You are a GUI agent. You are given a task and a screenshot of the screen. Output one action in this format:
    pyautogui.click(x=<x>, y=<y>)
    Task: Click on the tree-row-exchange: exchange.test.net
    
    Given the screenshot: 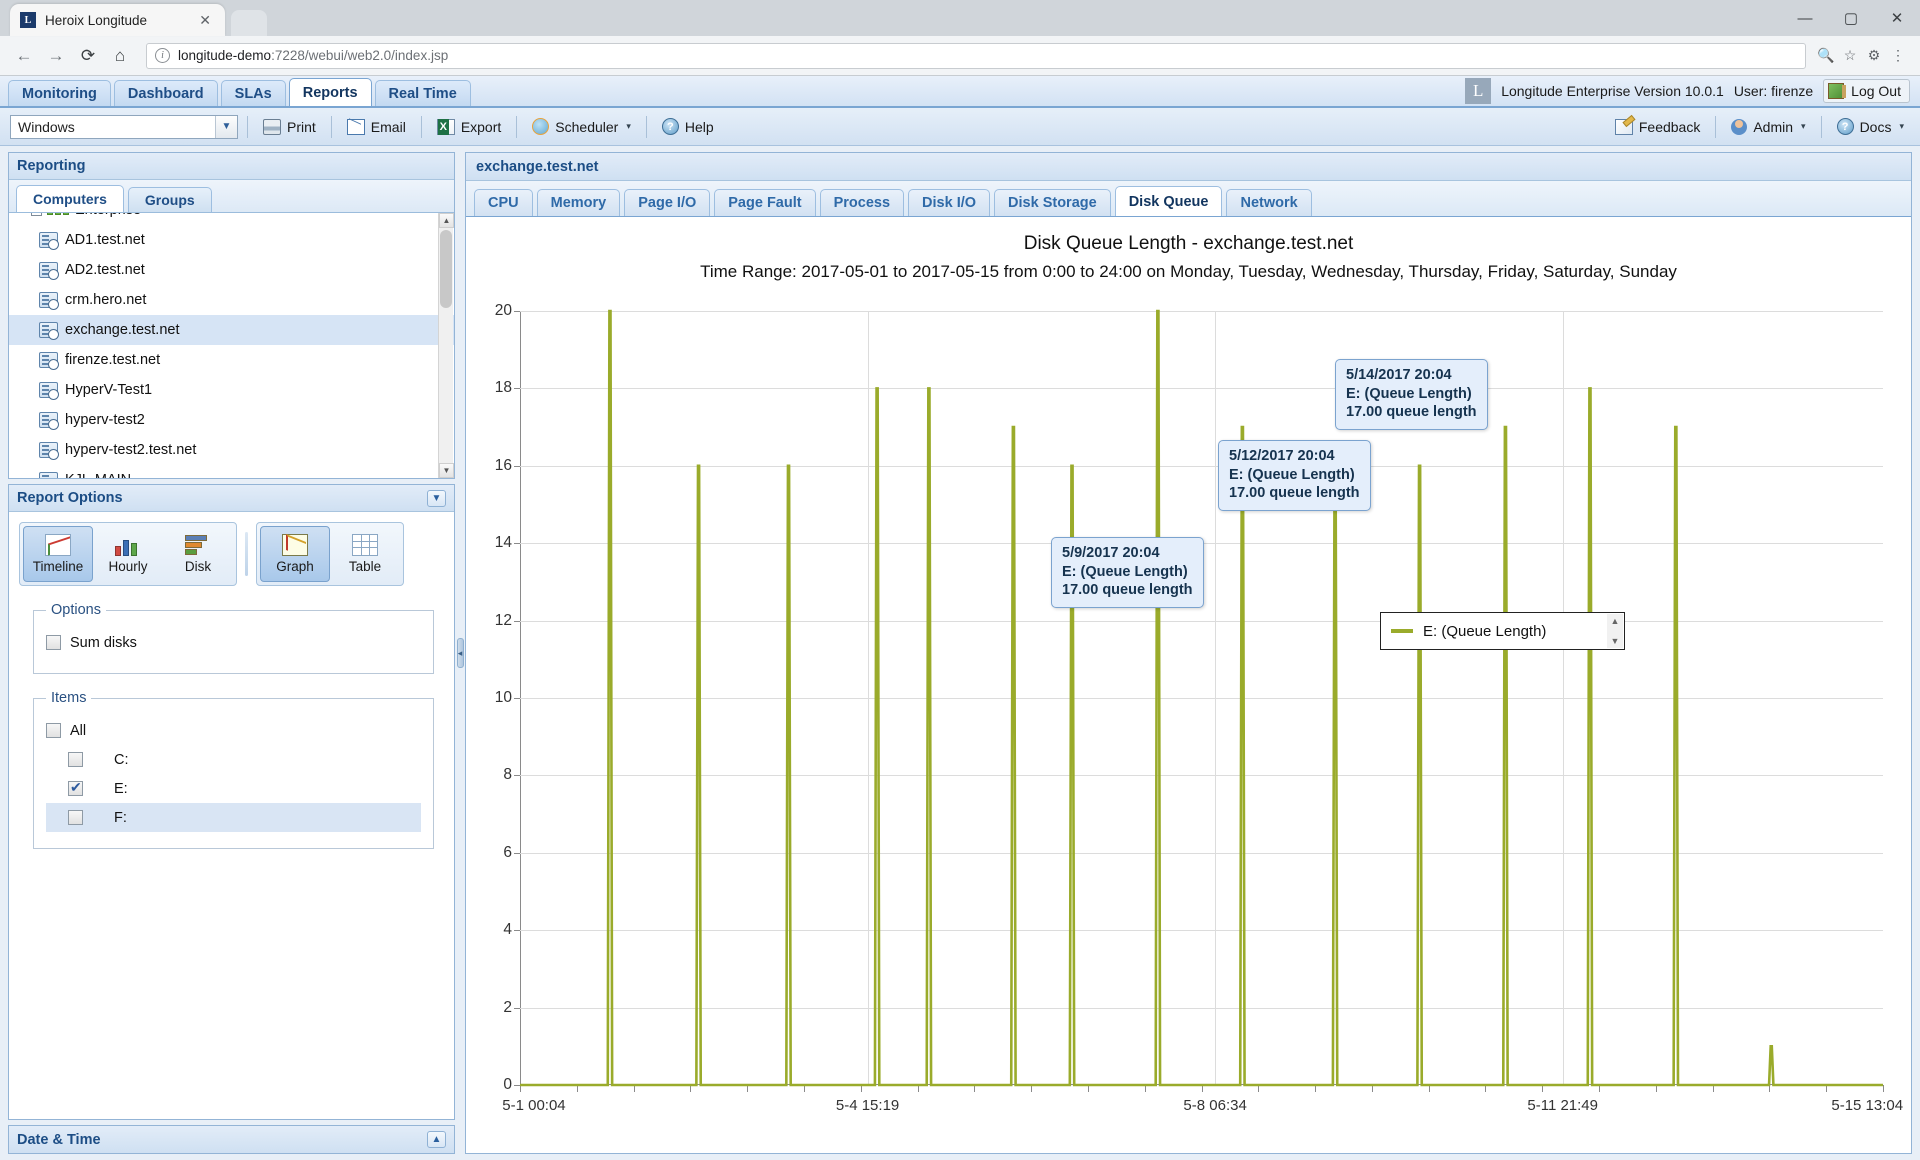 What is the action you would take?
    pyautogui.click(x=231, y=330)
    